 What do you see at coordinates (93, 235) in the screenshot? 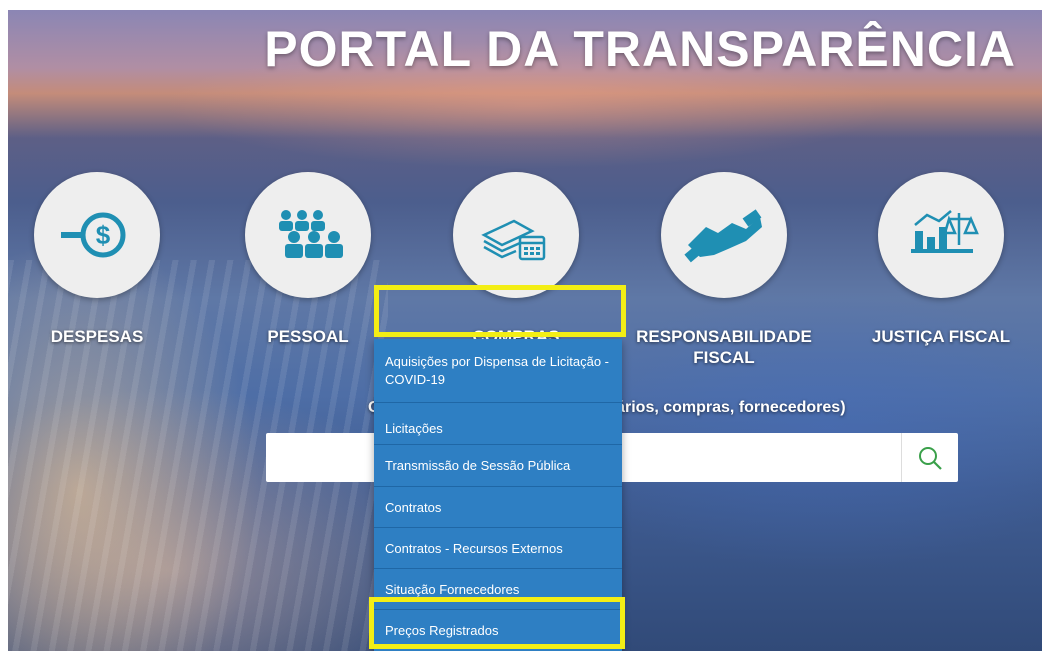
I see `dollar-icon: $` at bounding box center [93, 235].